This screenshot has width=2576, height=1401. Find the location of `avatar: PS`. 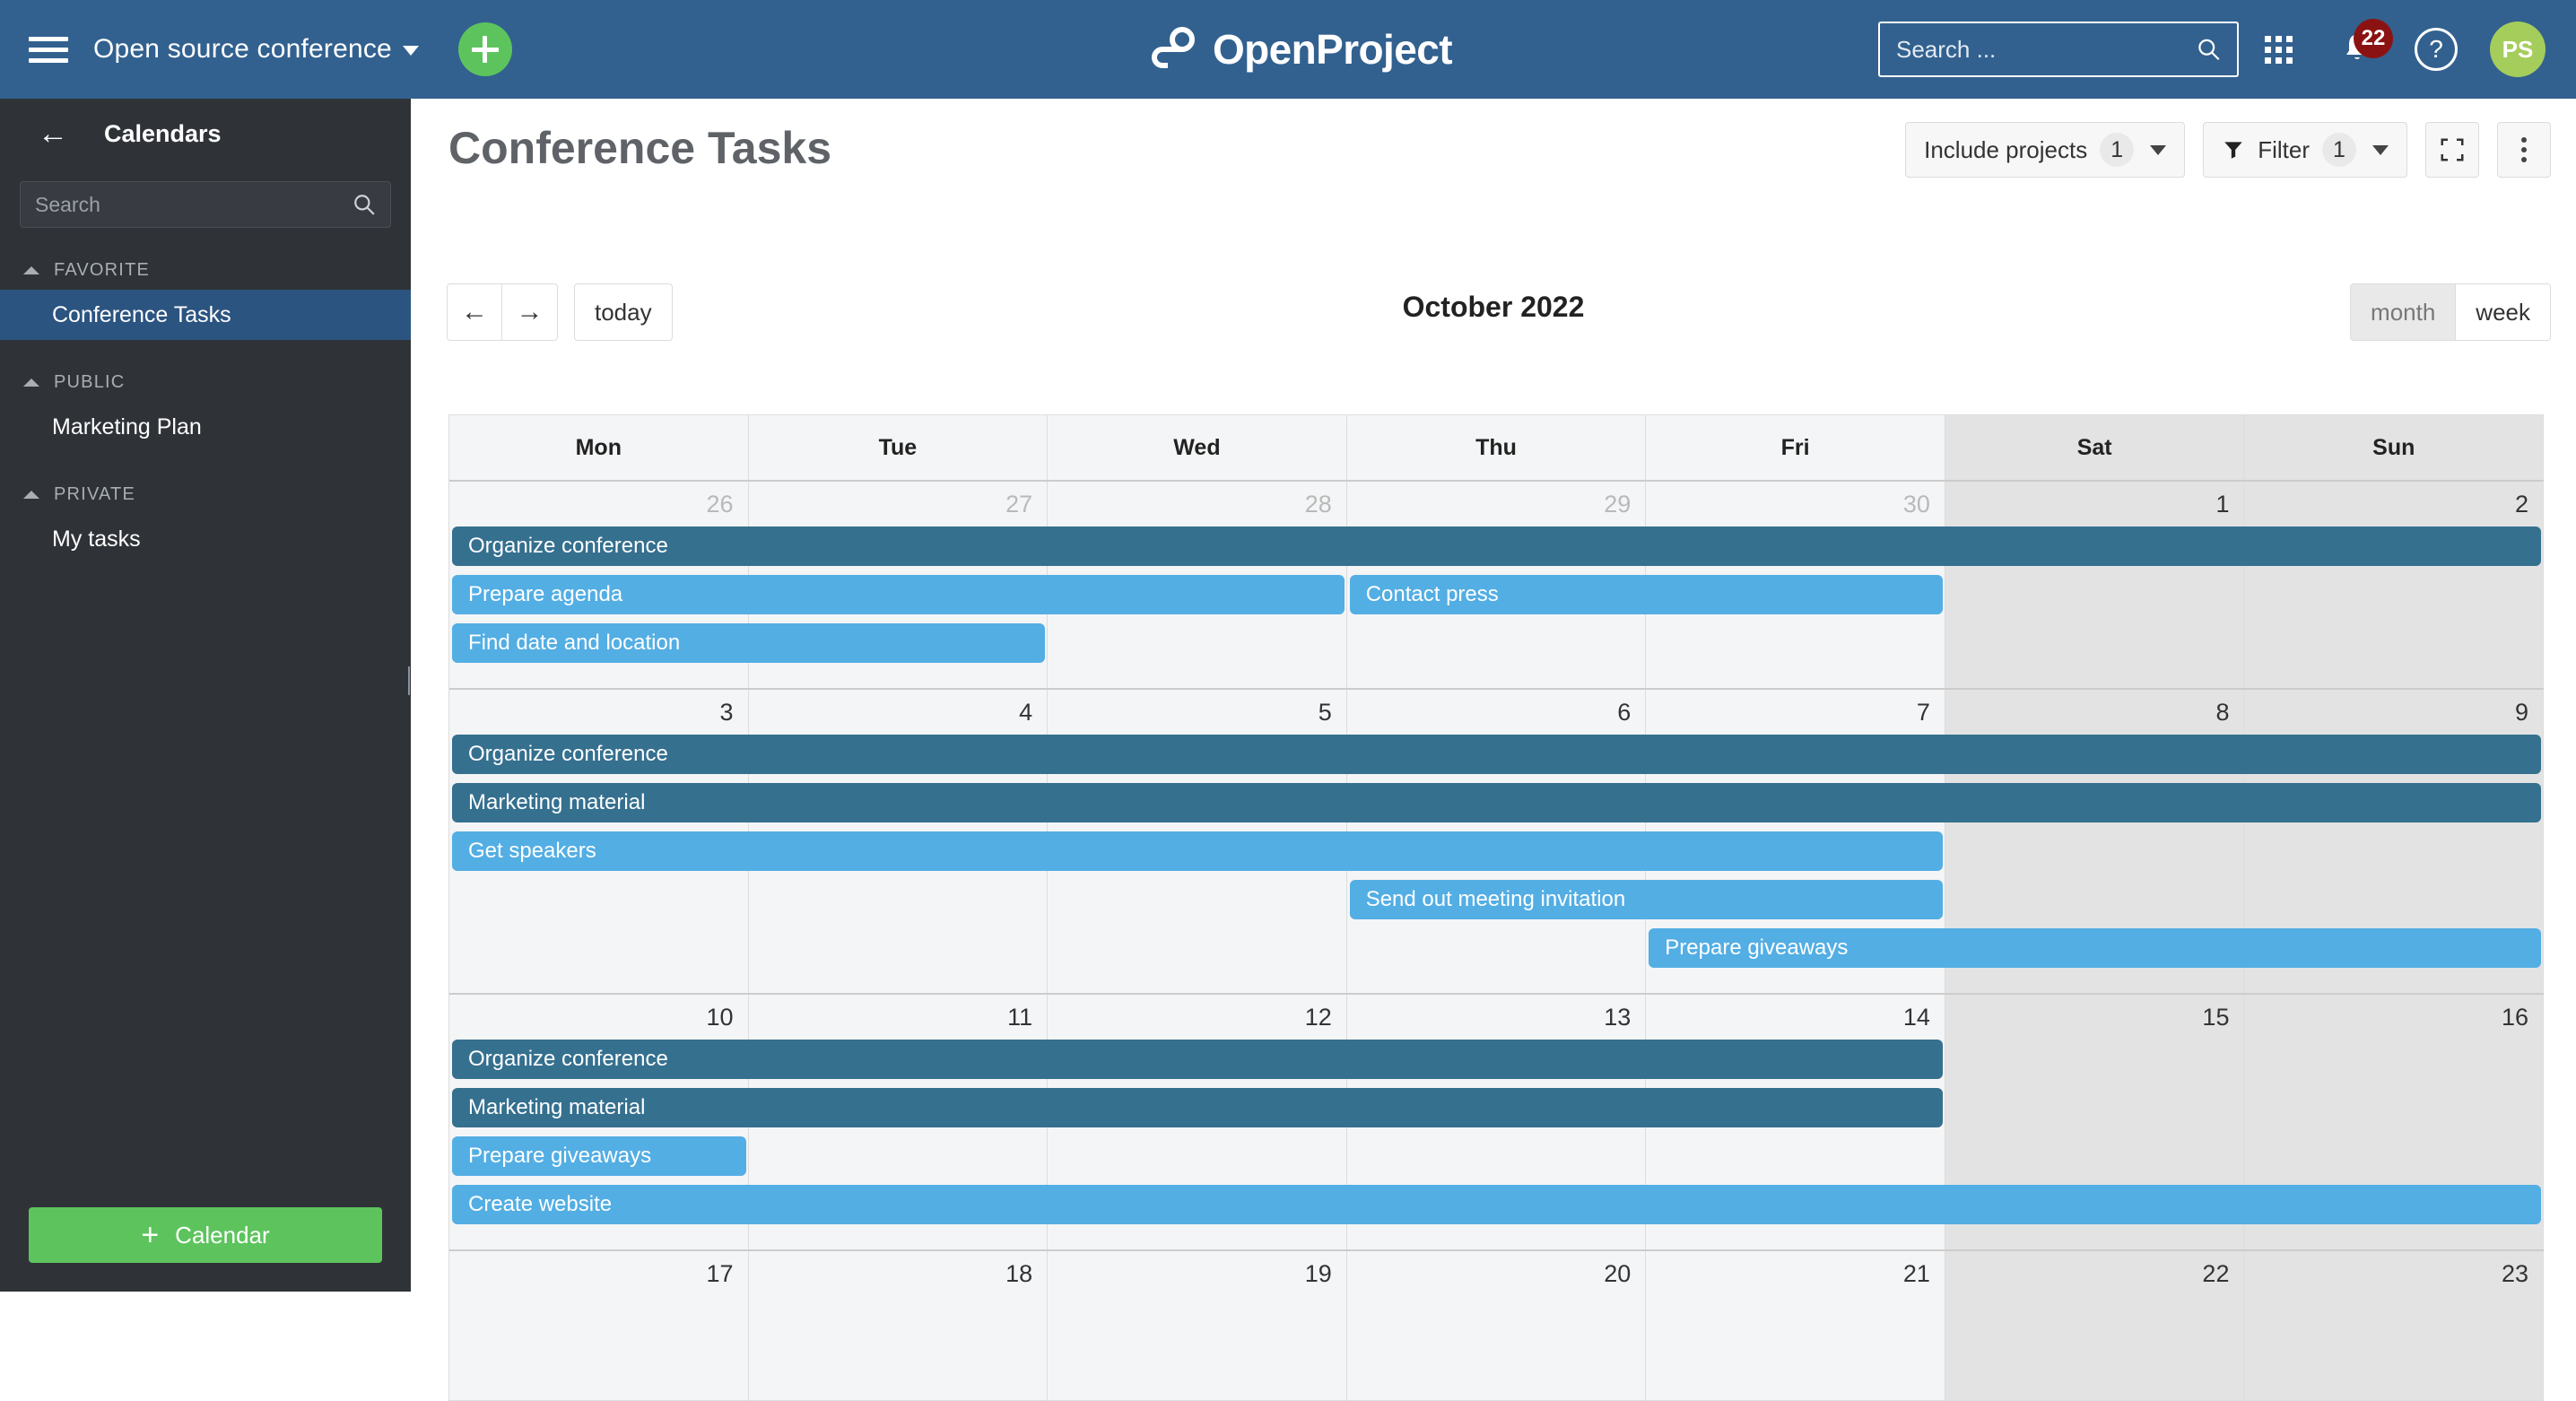

avatar: PS is located at coordinates (2518, 49).